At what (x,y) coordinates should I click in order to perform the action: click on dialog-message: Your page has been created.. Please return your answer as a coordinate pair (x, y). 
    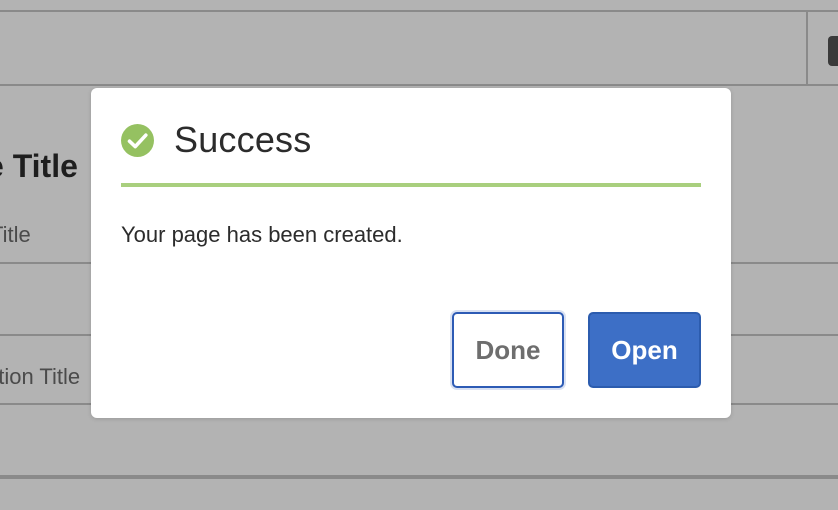
    Looking at the image, I should click on (262, 234).